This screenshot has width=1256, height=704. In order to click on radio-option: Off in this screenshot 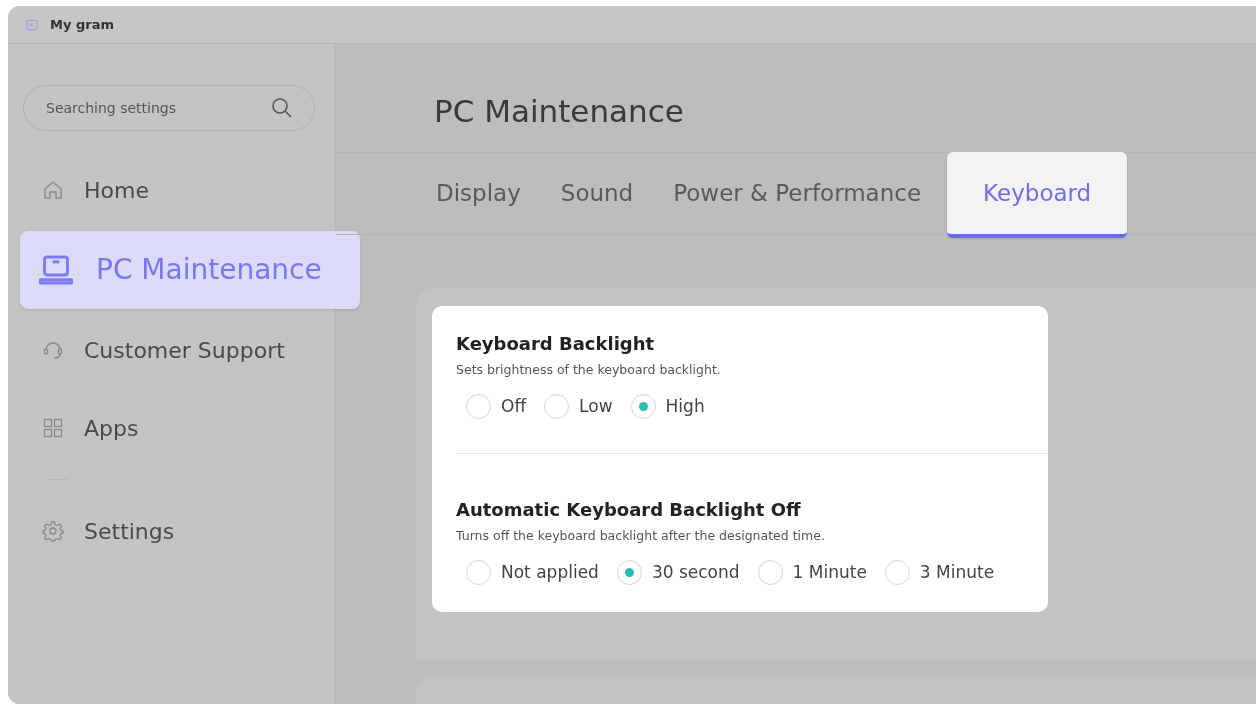, I will do `click(496, 406)`.